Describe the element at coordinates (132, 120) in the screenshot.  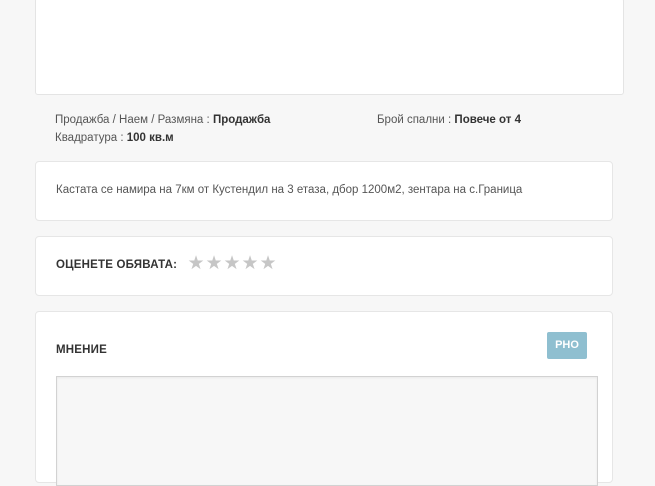
I see `deal-type-label: Продажба / Наем / Размяна :` at that location.